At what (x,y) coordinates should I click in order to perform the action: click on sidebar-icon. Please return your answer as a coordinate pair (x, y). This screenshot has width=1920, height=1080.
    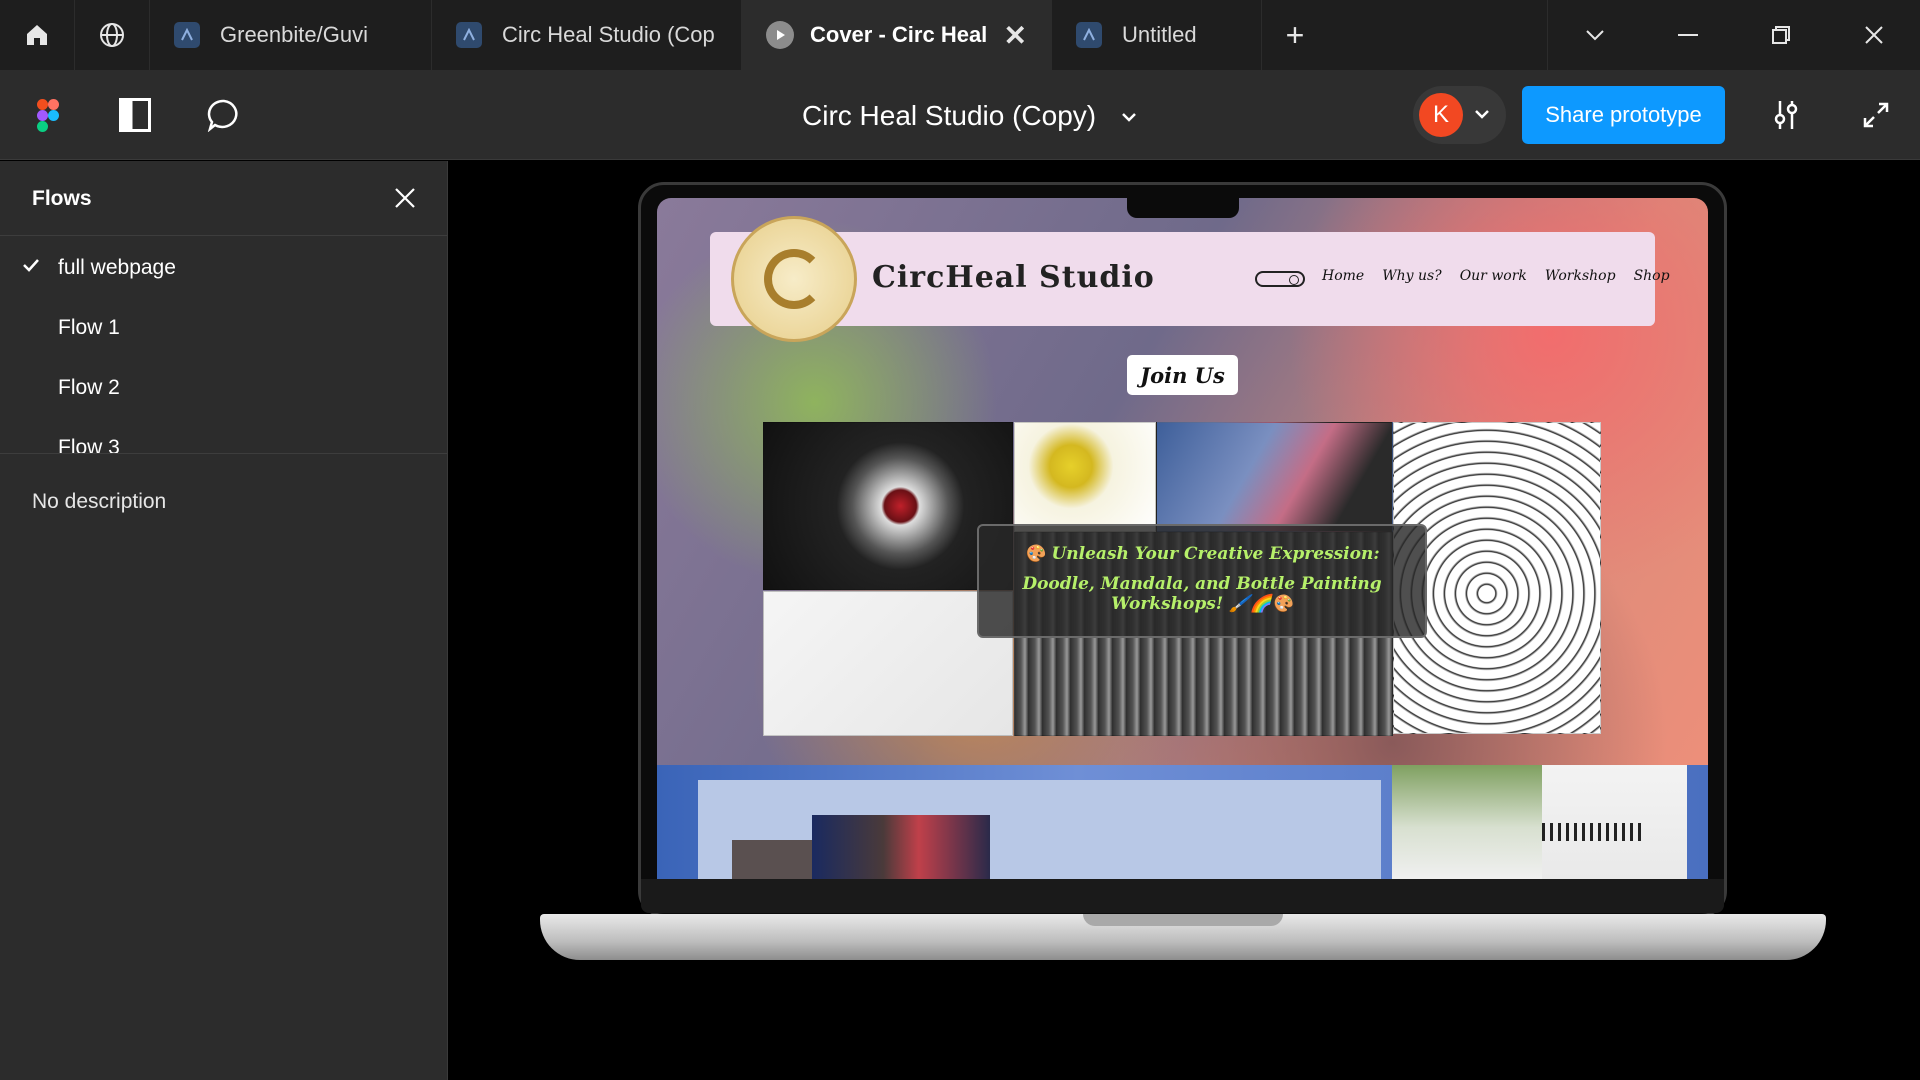
    Looking at the image, I should click on (135, 115).